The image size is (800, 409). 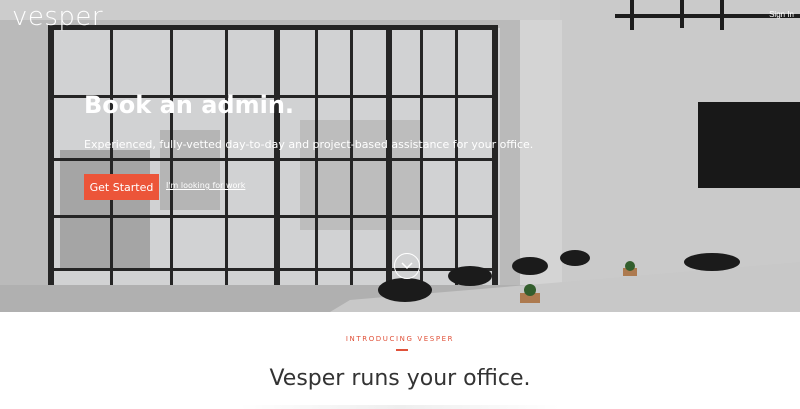 I want to click on scroll-down-button, so click(x=407, y=266).